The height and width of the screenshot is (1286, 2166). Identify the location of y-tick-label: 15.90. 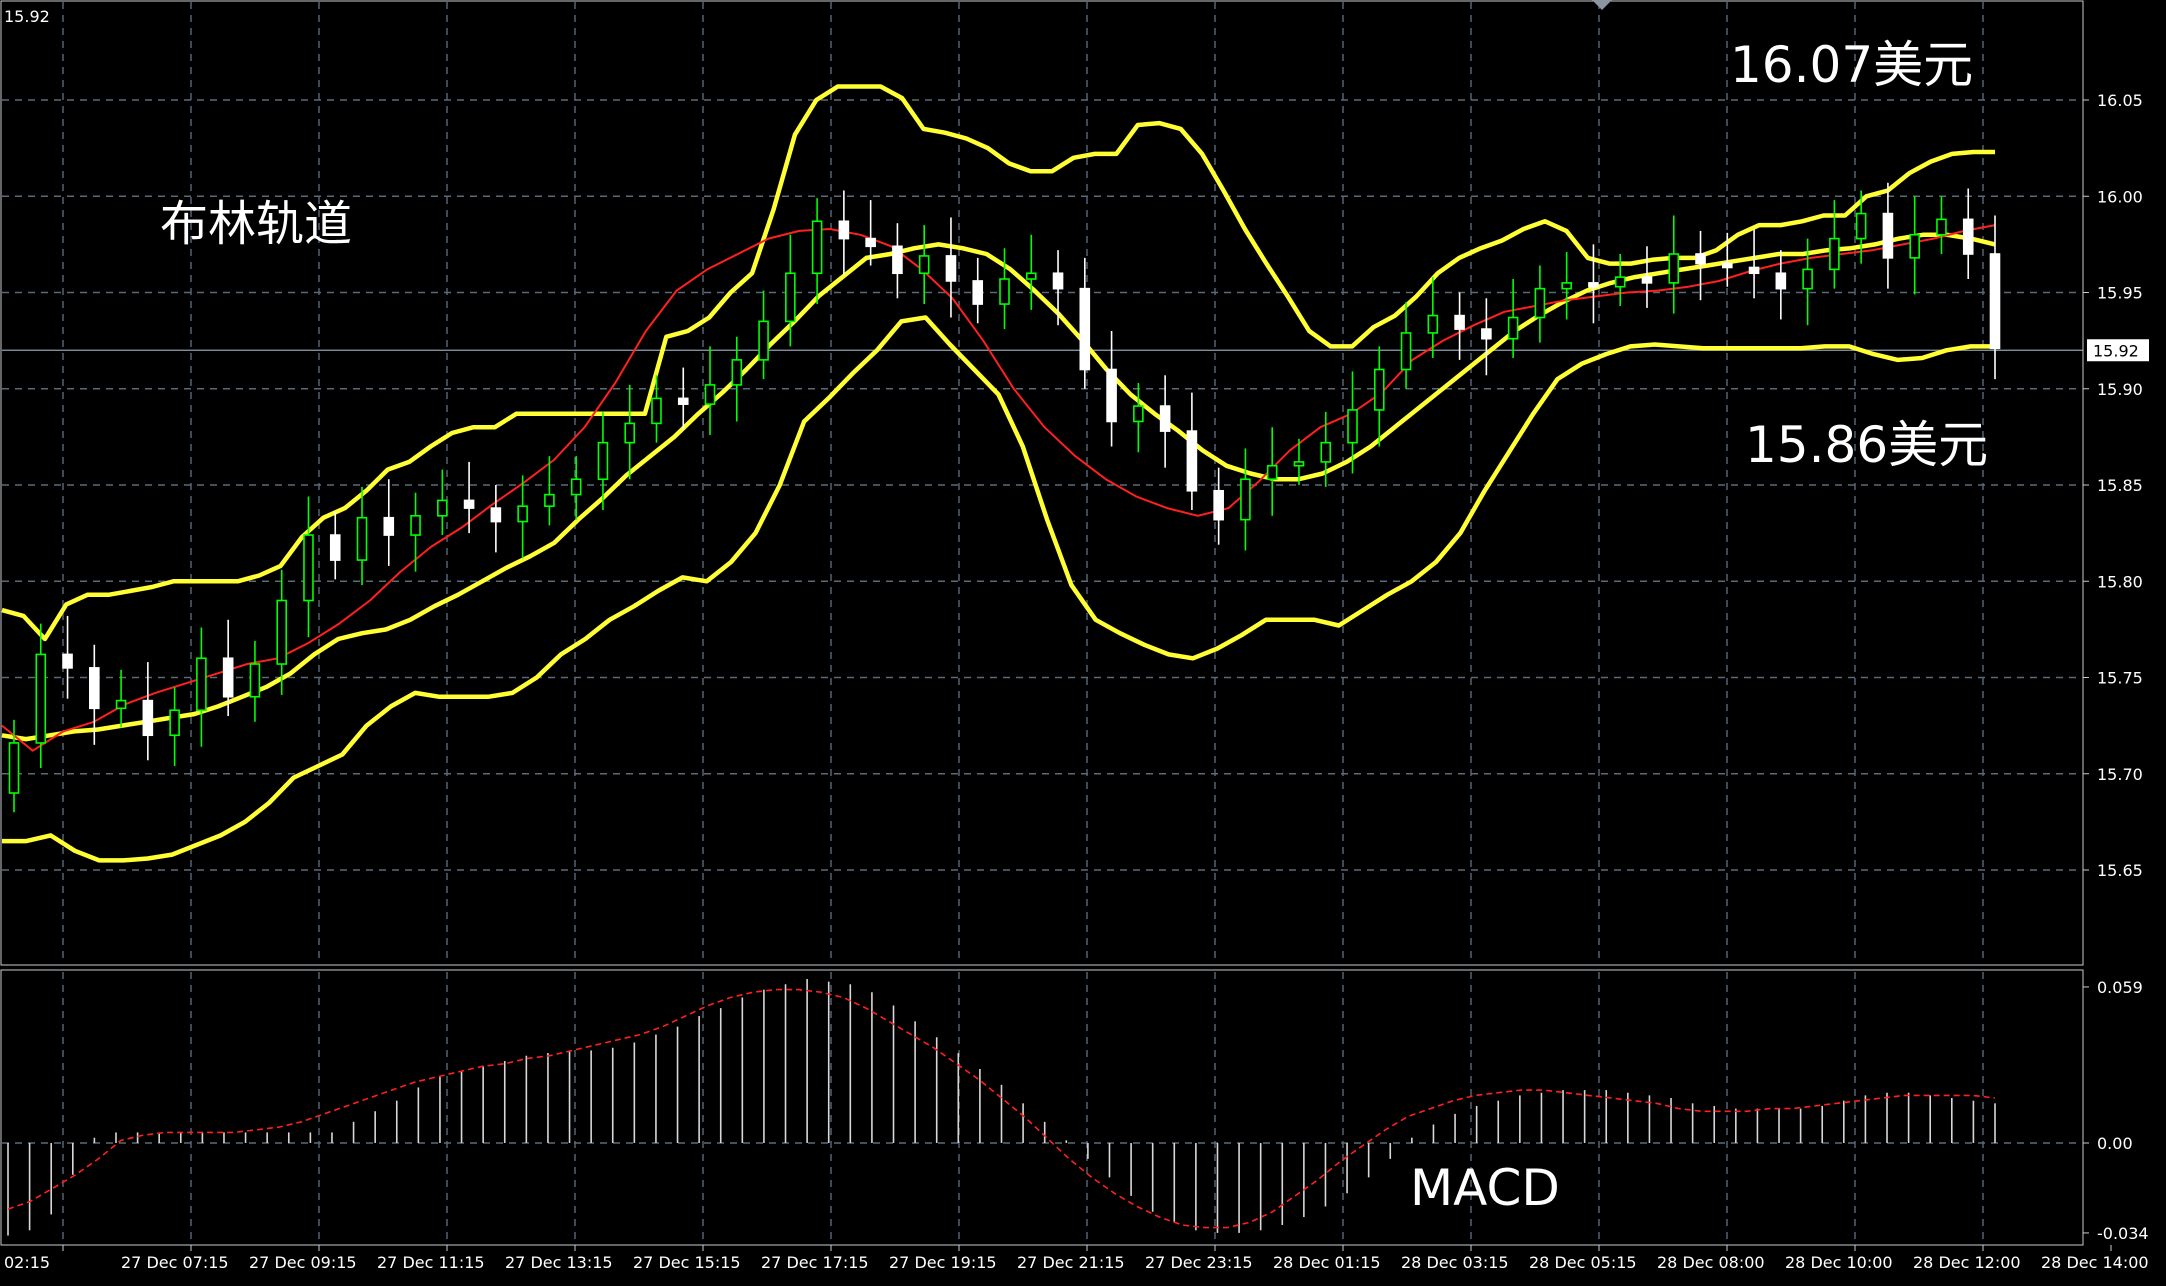
(2120, 389).